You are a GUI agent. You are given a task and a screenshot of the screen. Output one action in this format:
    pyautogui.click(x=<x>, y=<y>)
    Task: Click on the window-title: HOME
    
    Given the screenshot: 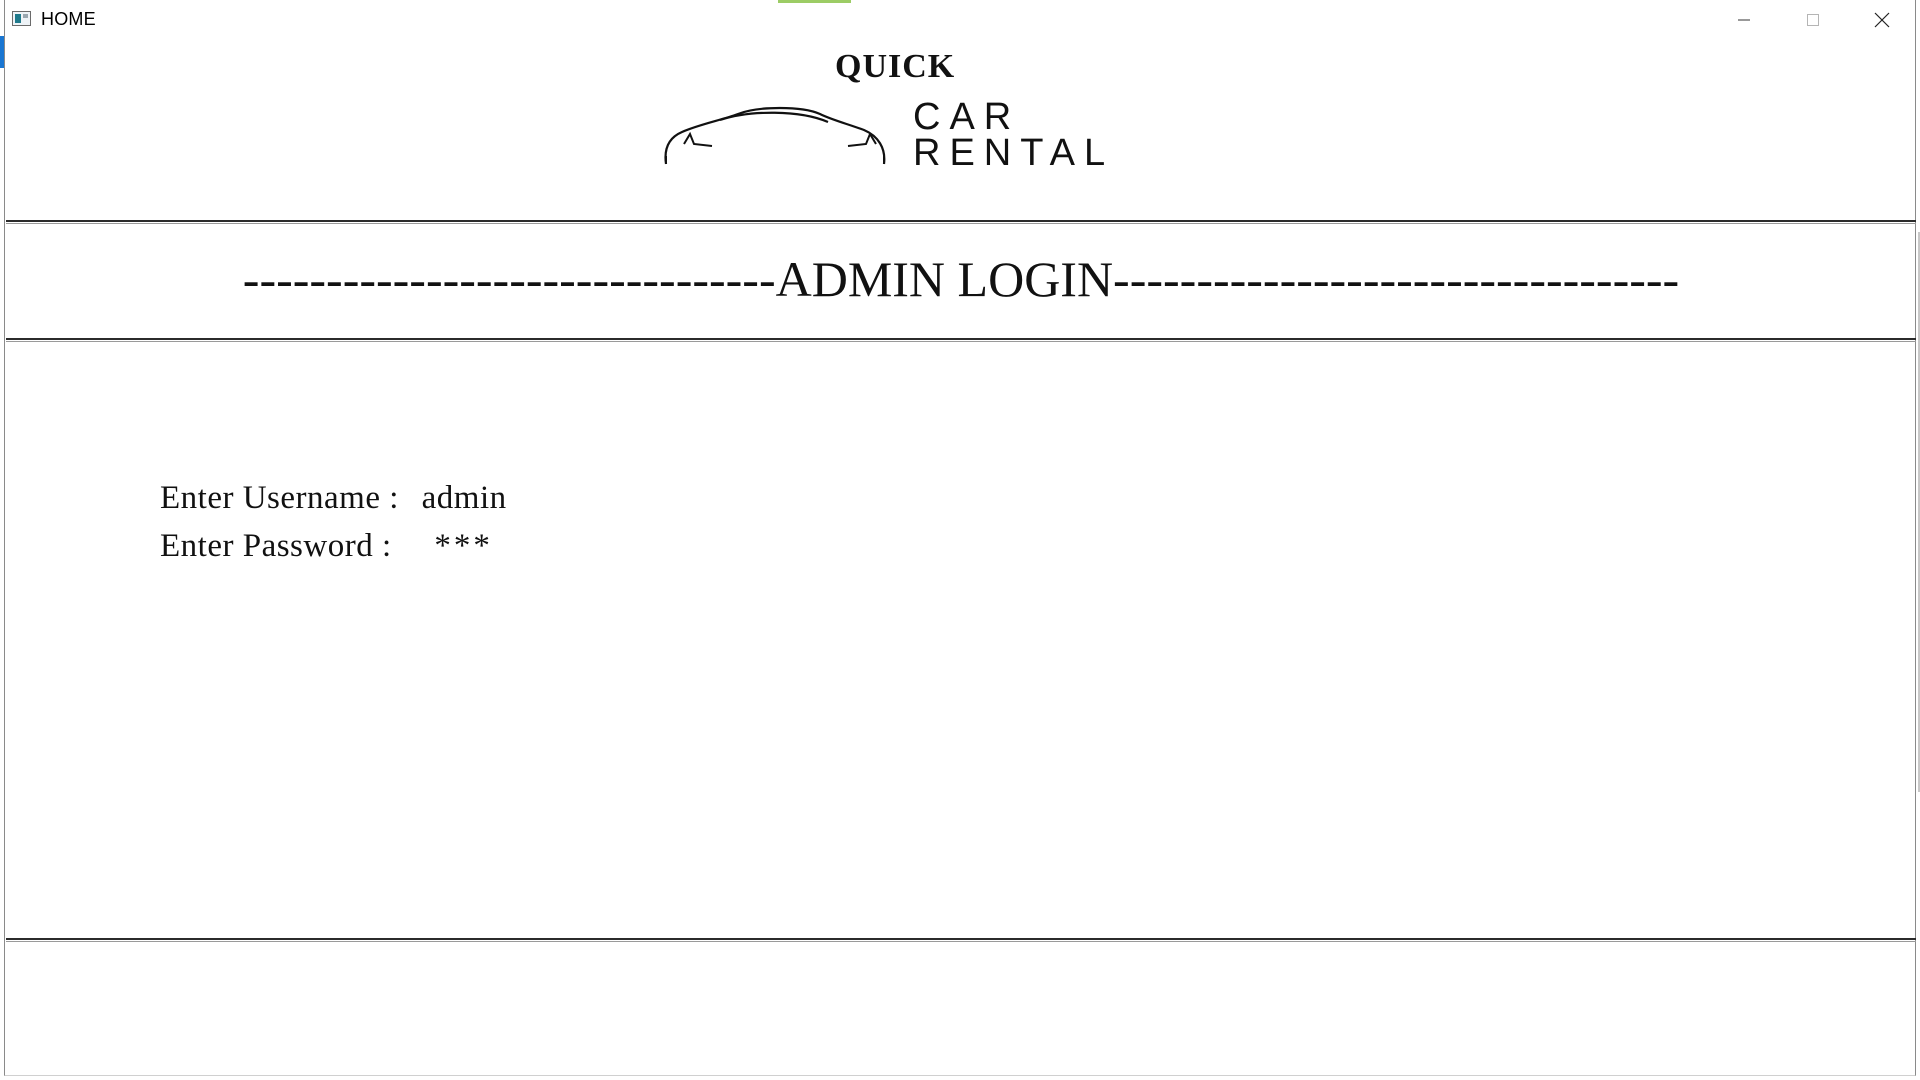 What is the action you would take?
    pyautogui.click(x=68, y=19)
    